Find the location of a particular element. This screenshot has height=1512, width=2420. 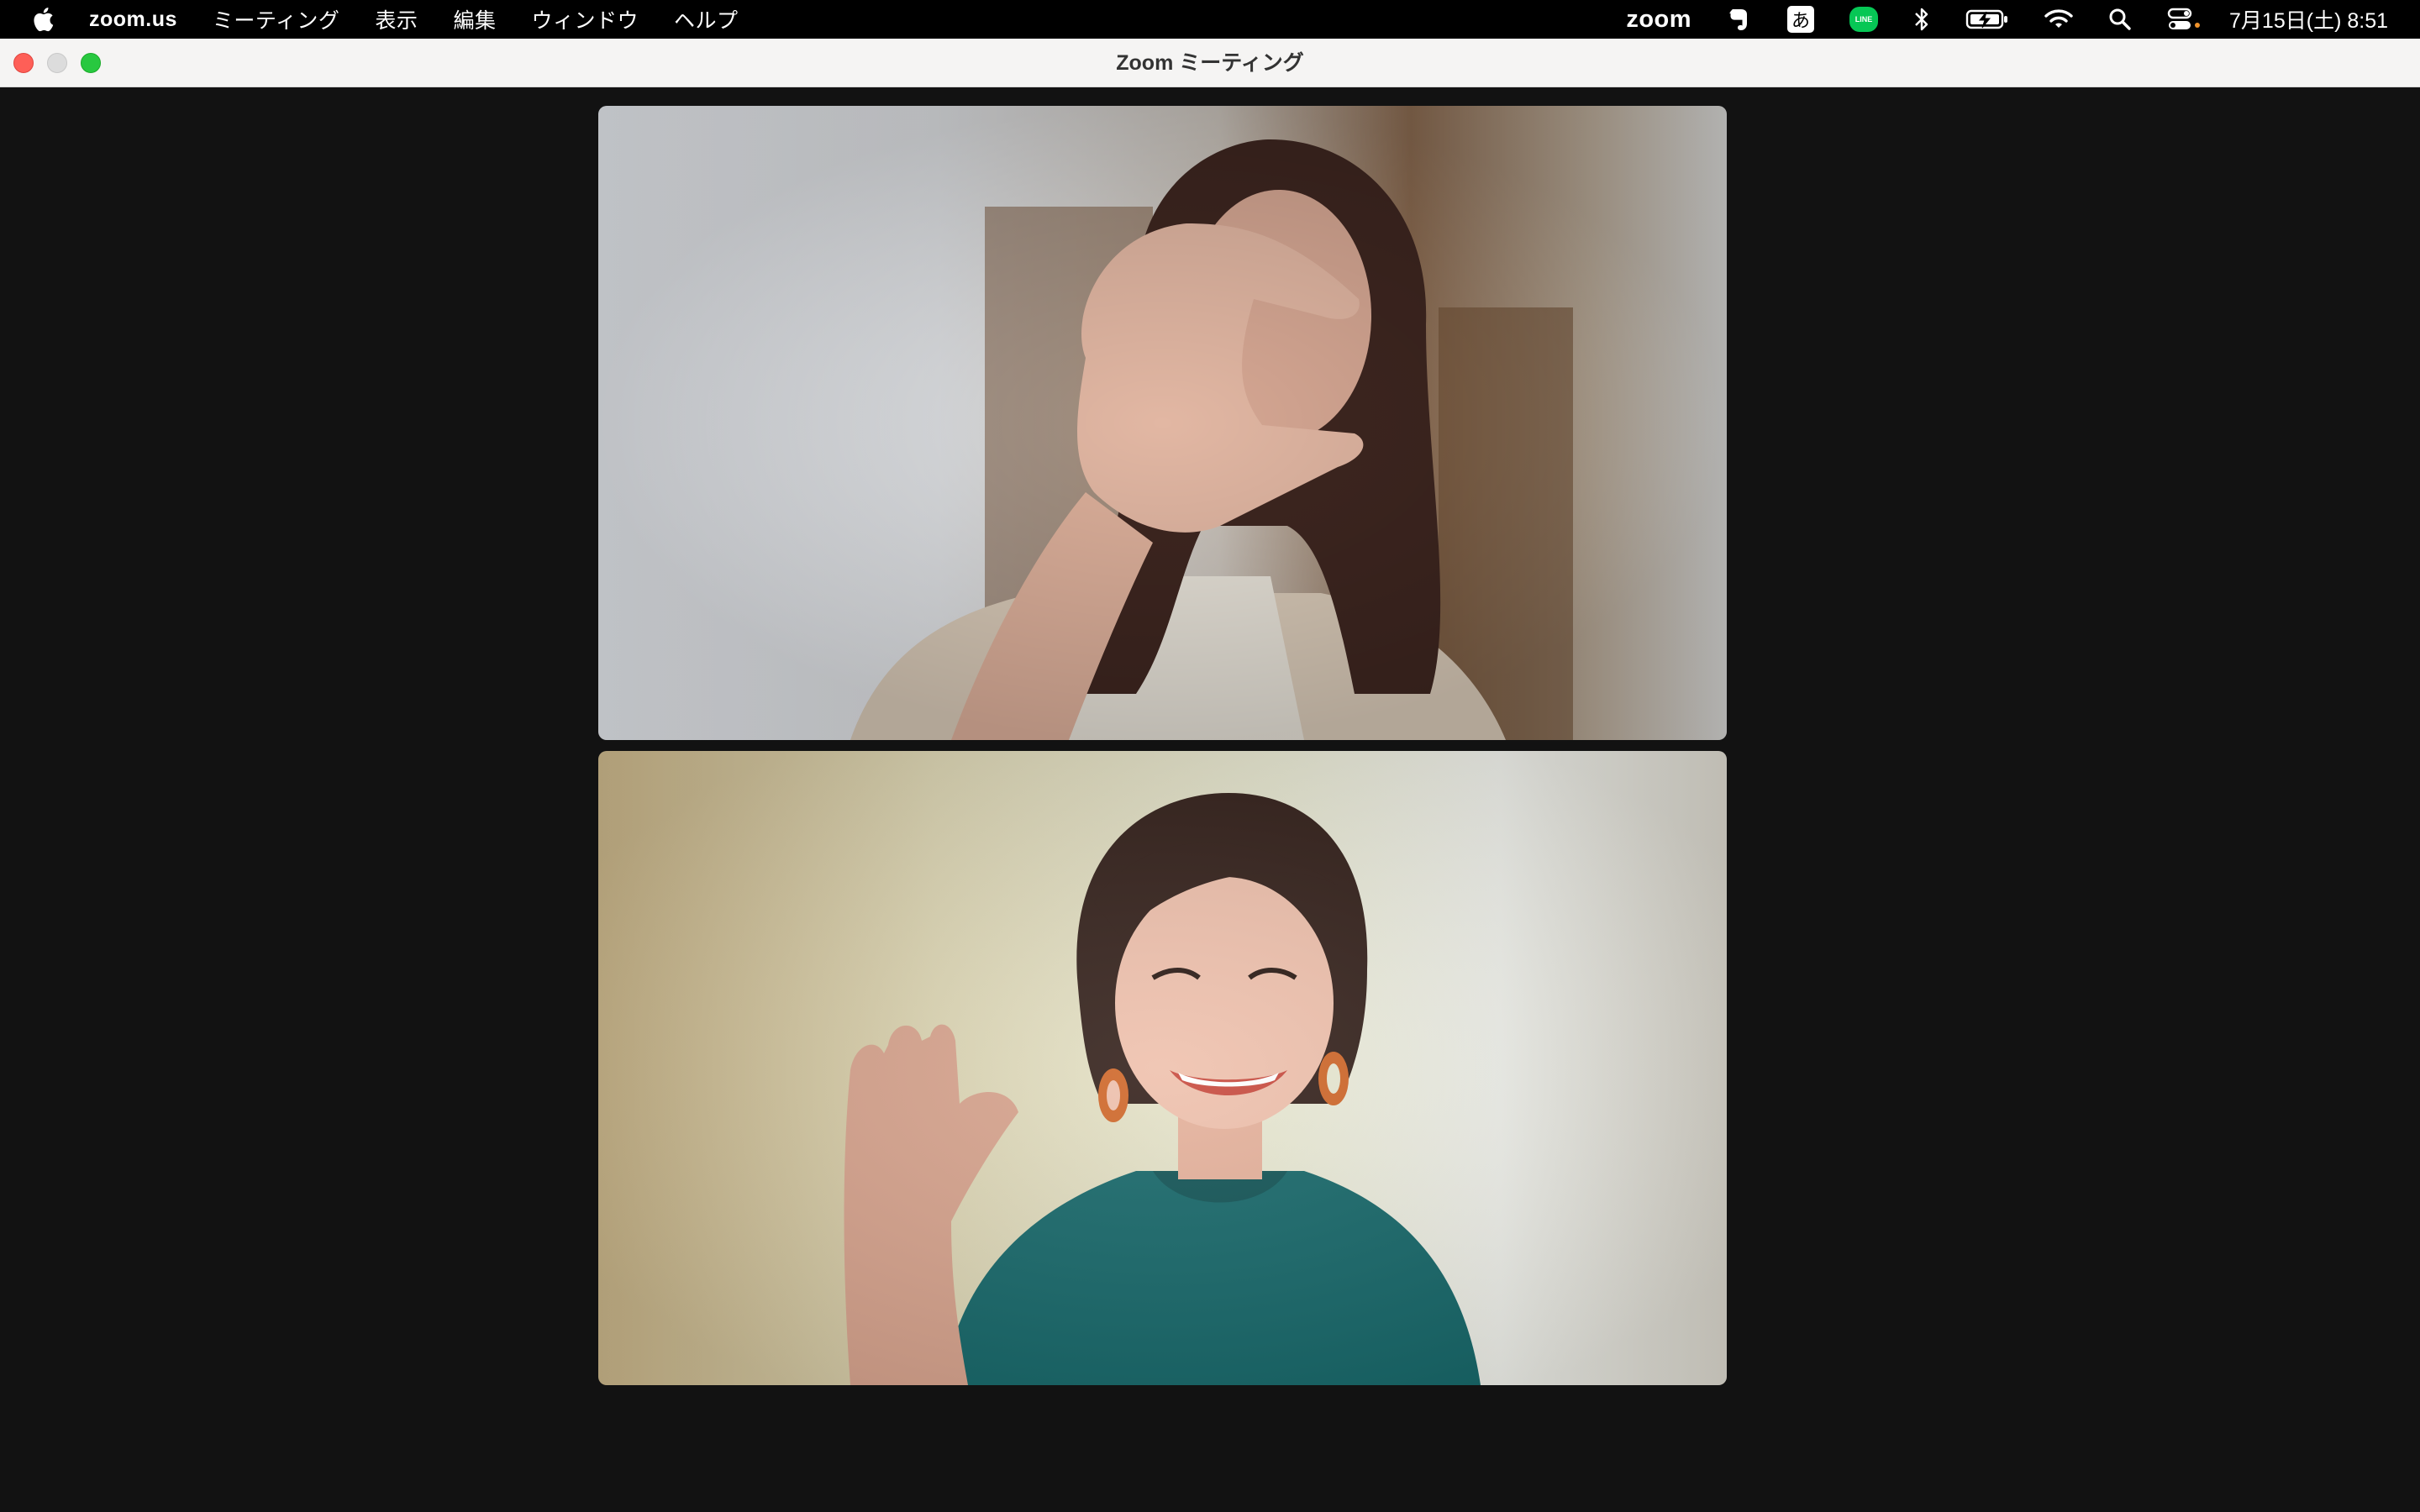

input-method-icon: あ is located at coordinates (1801, 19).